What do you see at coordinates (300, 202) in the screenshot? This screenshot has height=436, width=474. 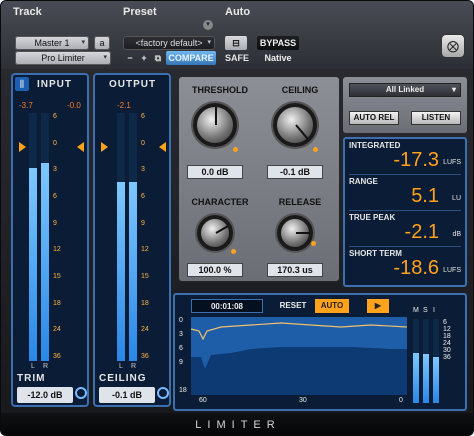 I see `release-label: RELEASE` at bounding box center [300, 202].